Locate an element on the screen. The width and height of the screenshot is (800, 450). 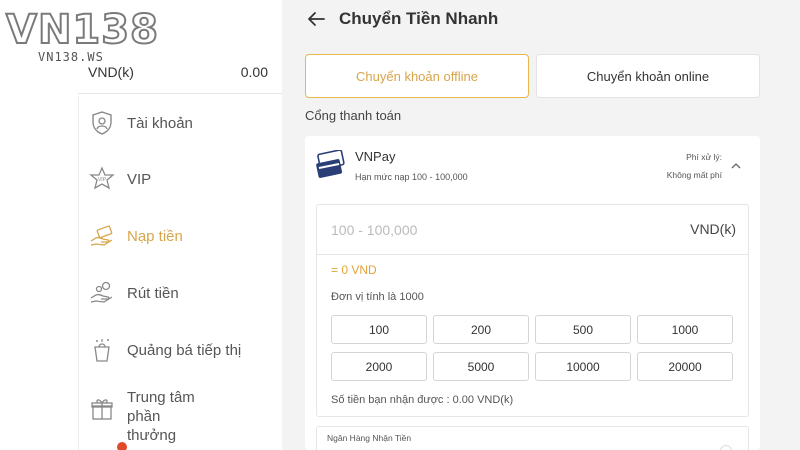
converted-amount: = 0 VND is located at coordinates (354, 270).